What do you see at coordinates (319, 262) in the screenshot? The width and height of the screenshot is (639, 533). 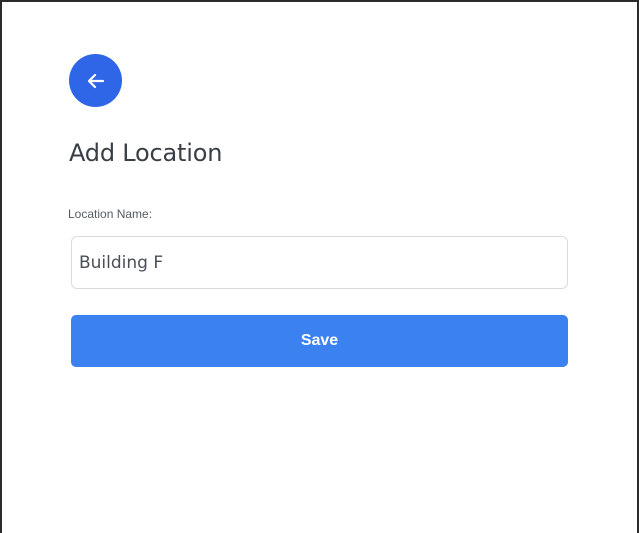 I see `location-name-input` at bounding box center [319, 262].